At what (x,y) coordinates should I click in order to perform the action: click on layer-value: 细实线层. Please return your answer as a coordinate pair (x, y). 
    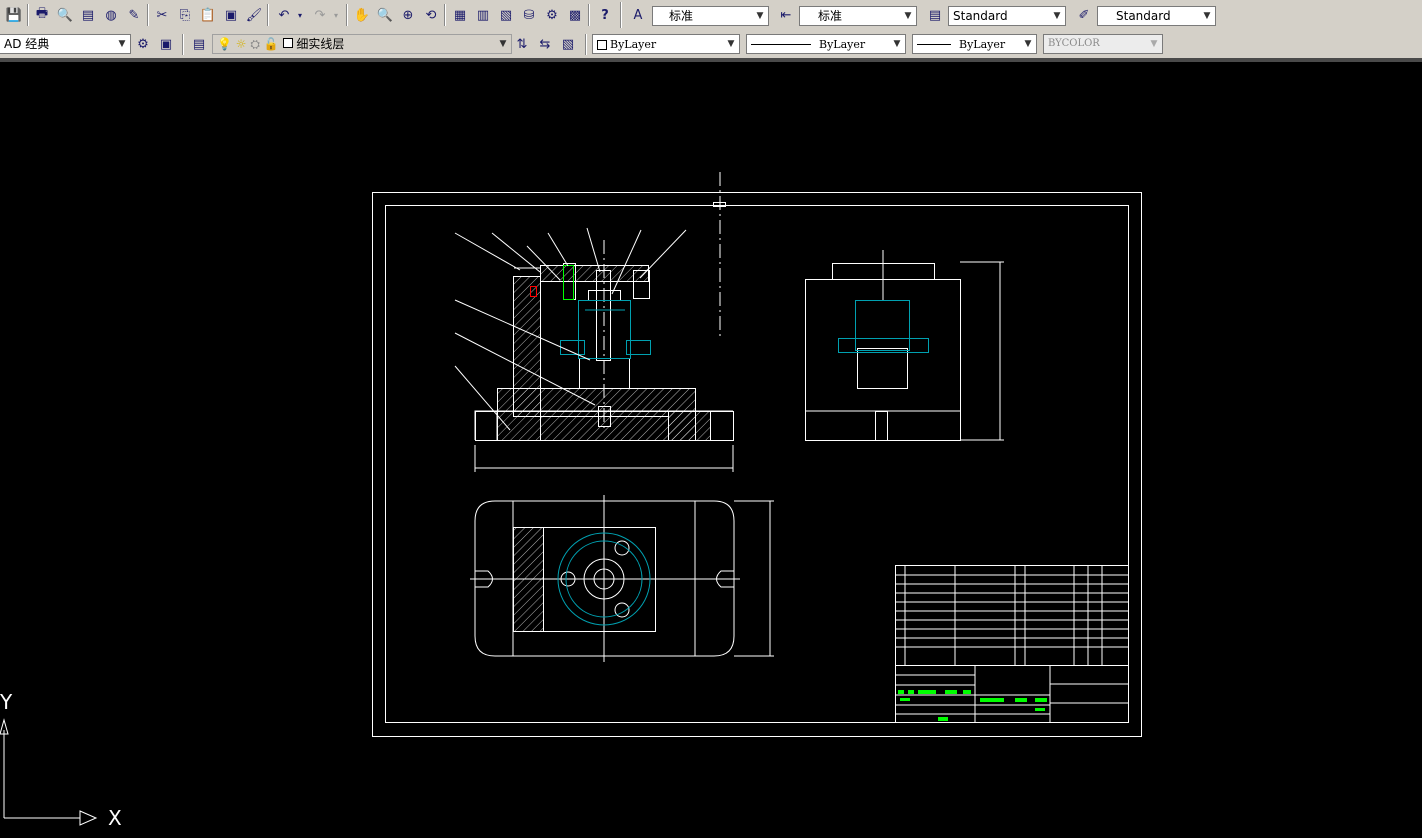
    Looking at the image, I should click on (320, 44).